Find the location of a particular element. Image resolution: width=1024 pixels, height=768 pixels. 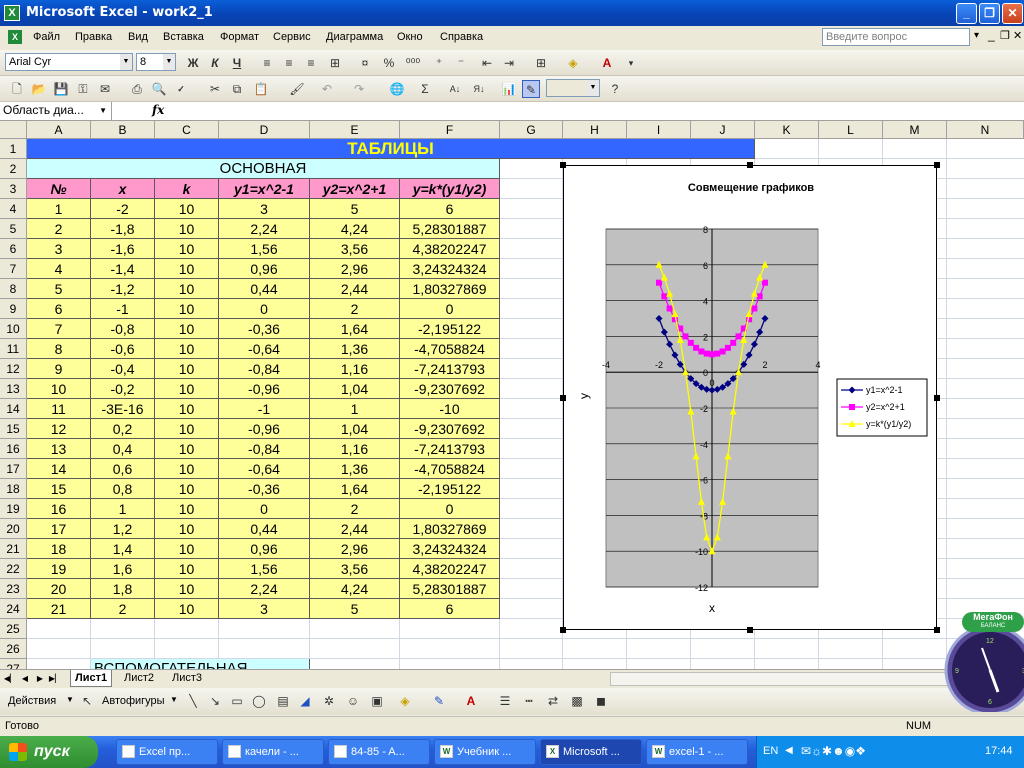

table-cell: 1,8 is located at coordinates (123, 589).